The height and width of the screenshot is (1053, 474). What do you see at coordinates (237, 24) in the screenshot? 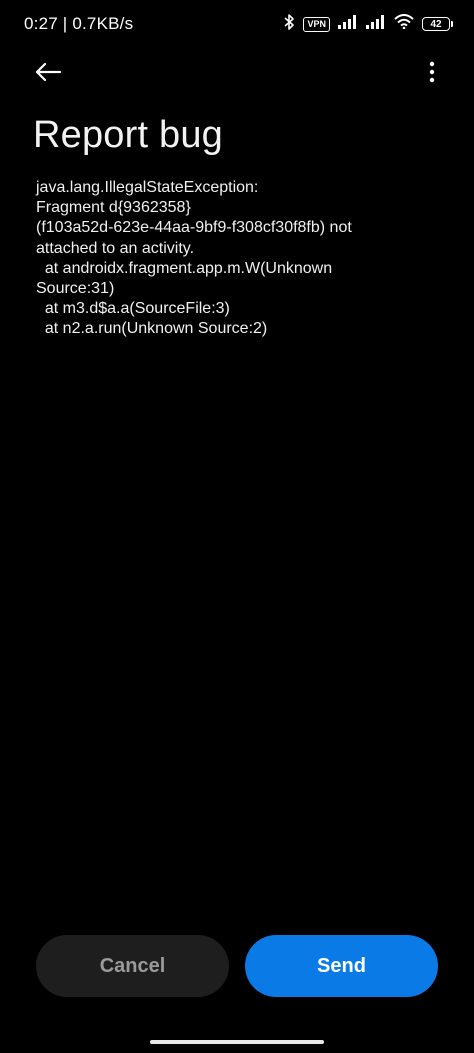
I see `status-bar: 0:27 | 0.7KB/s VPN 42` at bounding box center [237, 24].